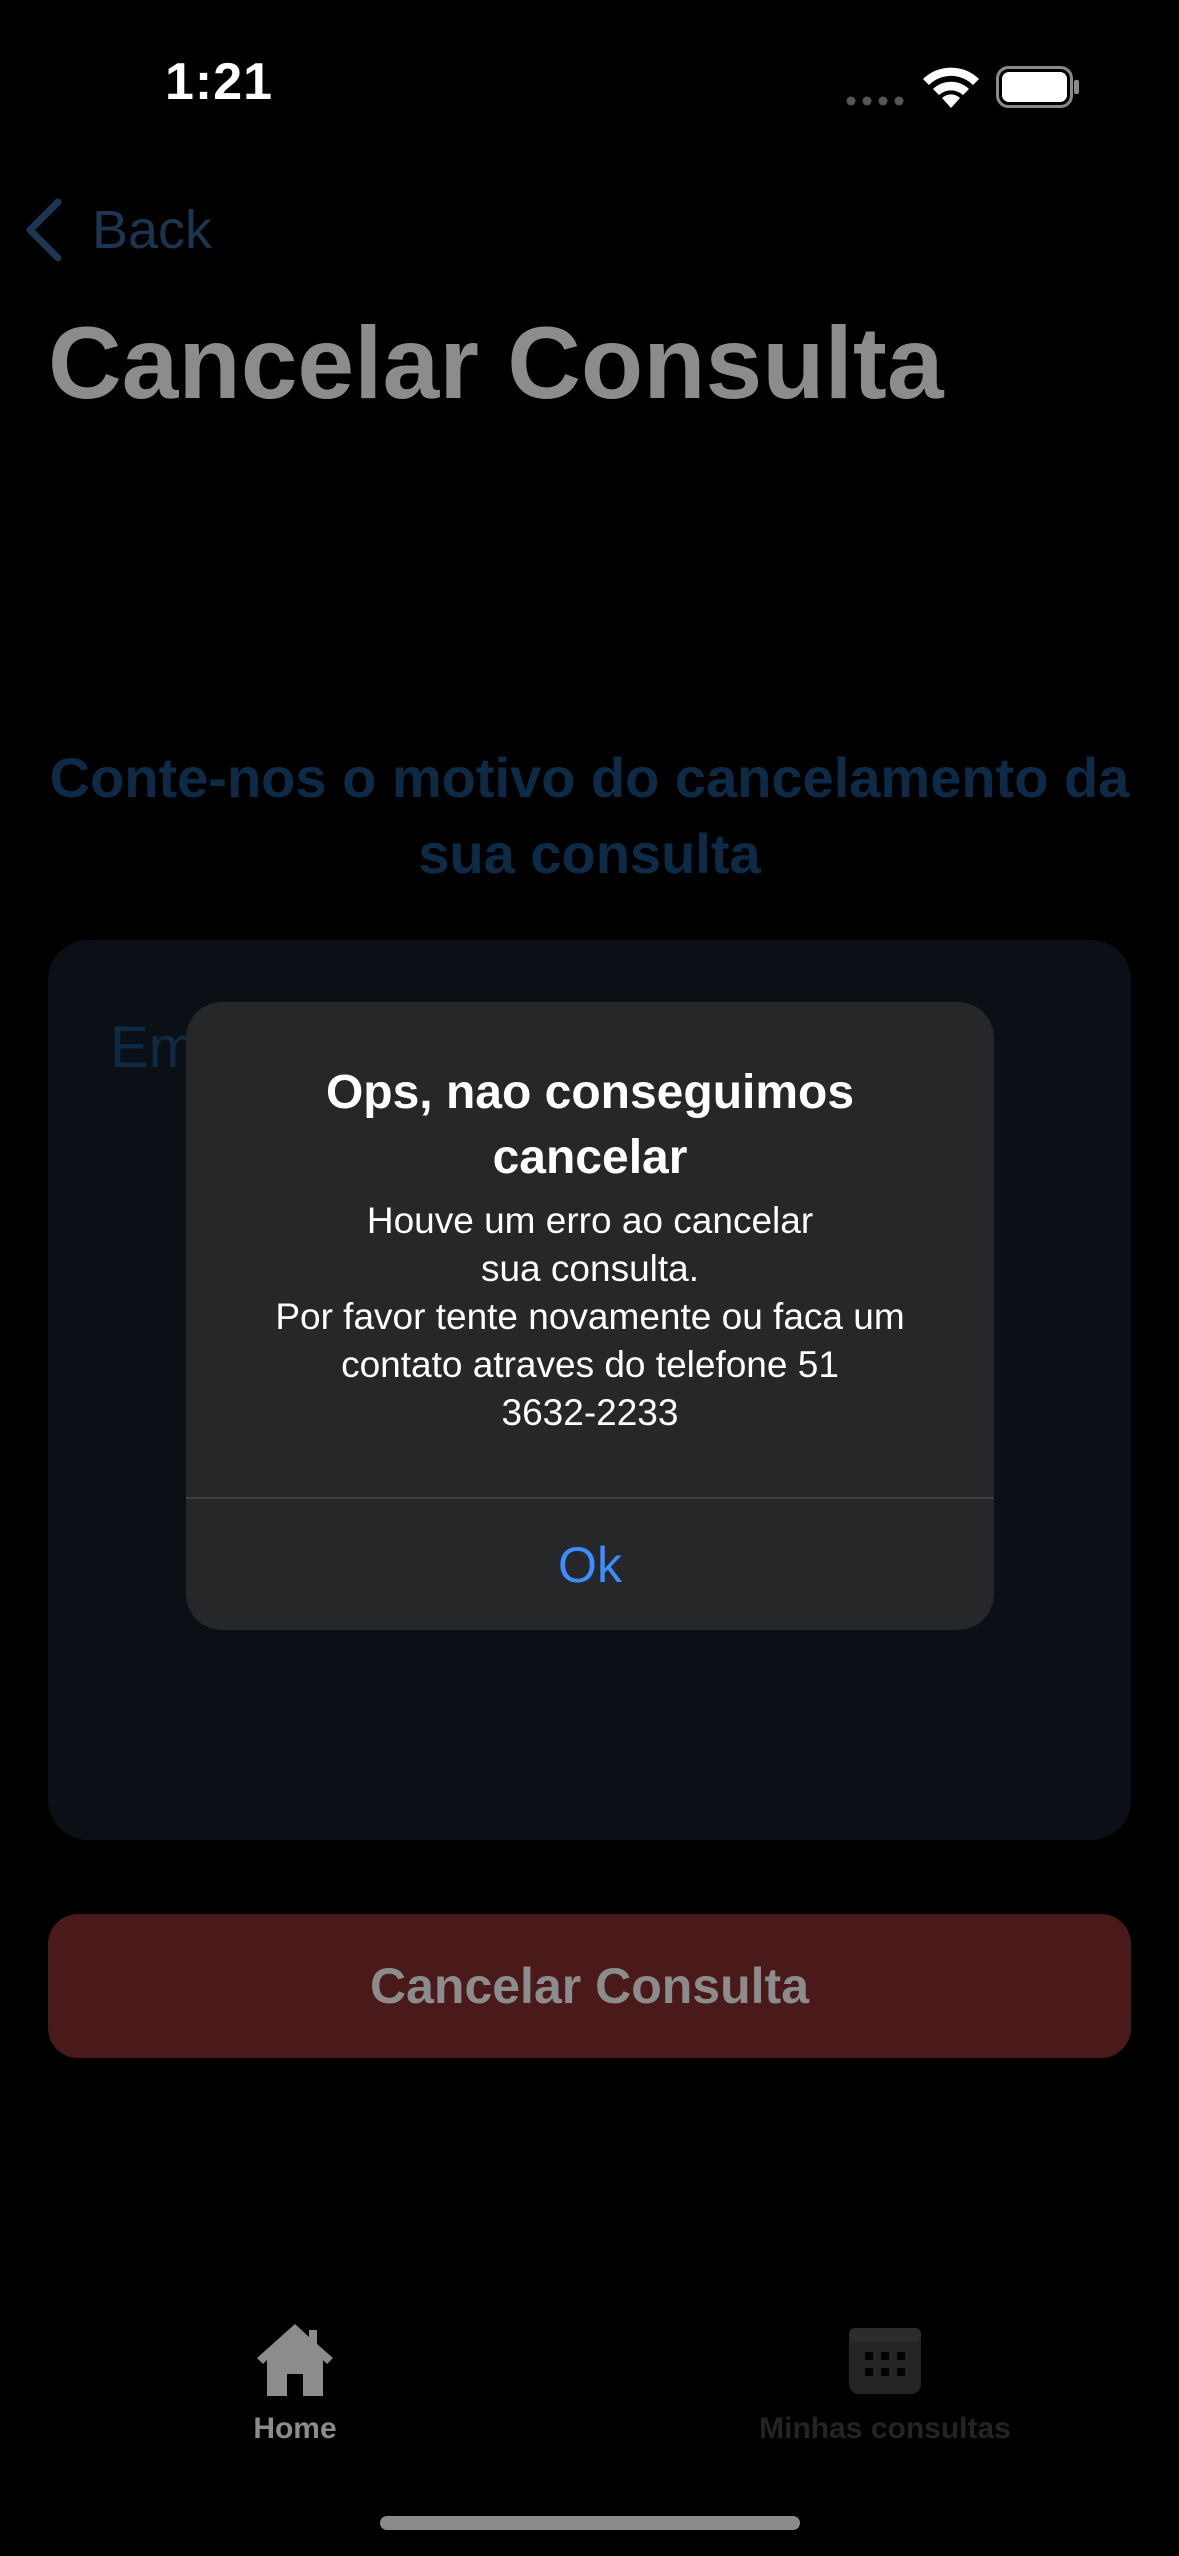  I want to click on alert-message-line: Por favor tente novamente ou faca um, so click(590, 1316).